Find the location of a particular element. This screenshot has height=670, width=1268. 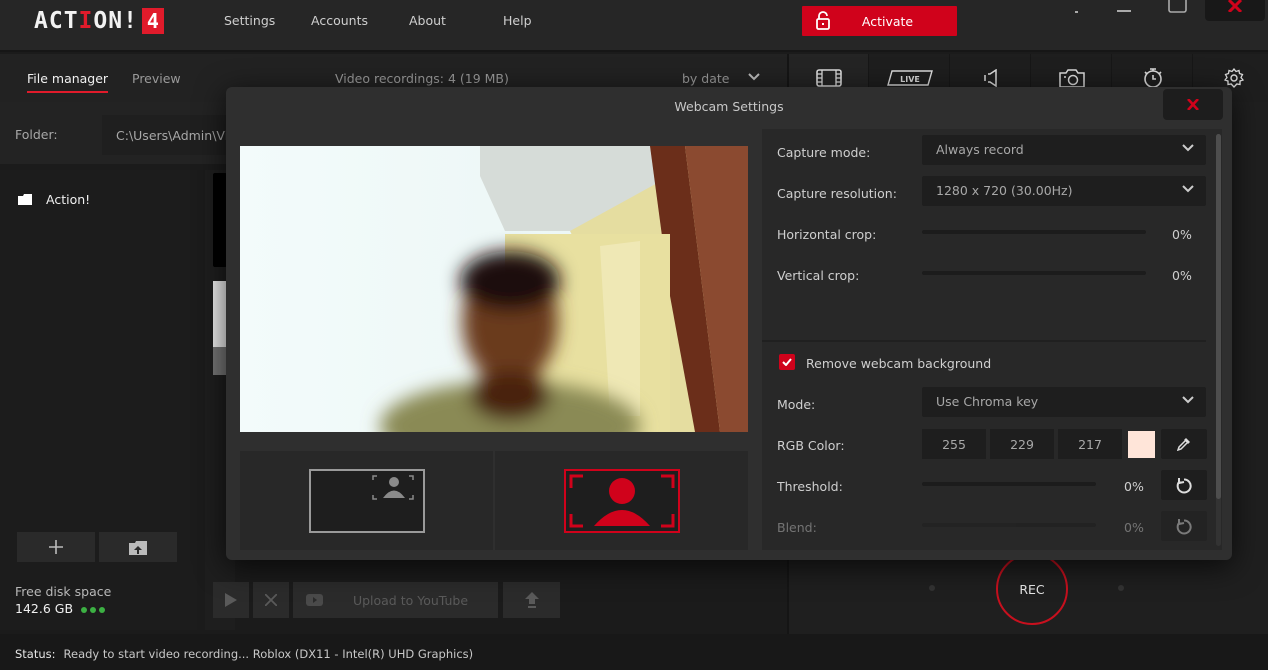

film-icon is located at coordinates (828, 78).